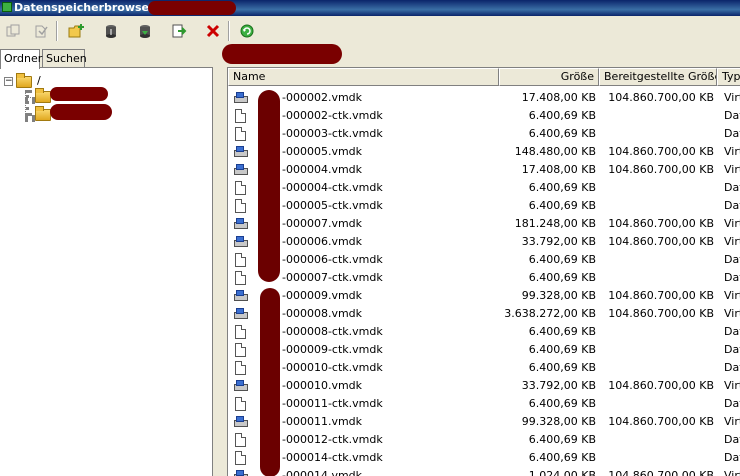 The width and height of the screenshot is (740, 476). Describe the element at coordinates (484, 278) in the screenshot. I see `table-row: -000007-ctk.vmdk 6.400,69 KB Dat` at that location.